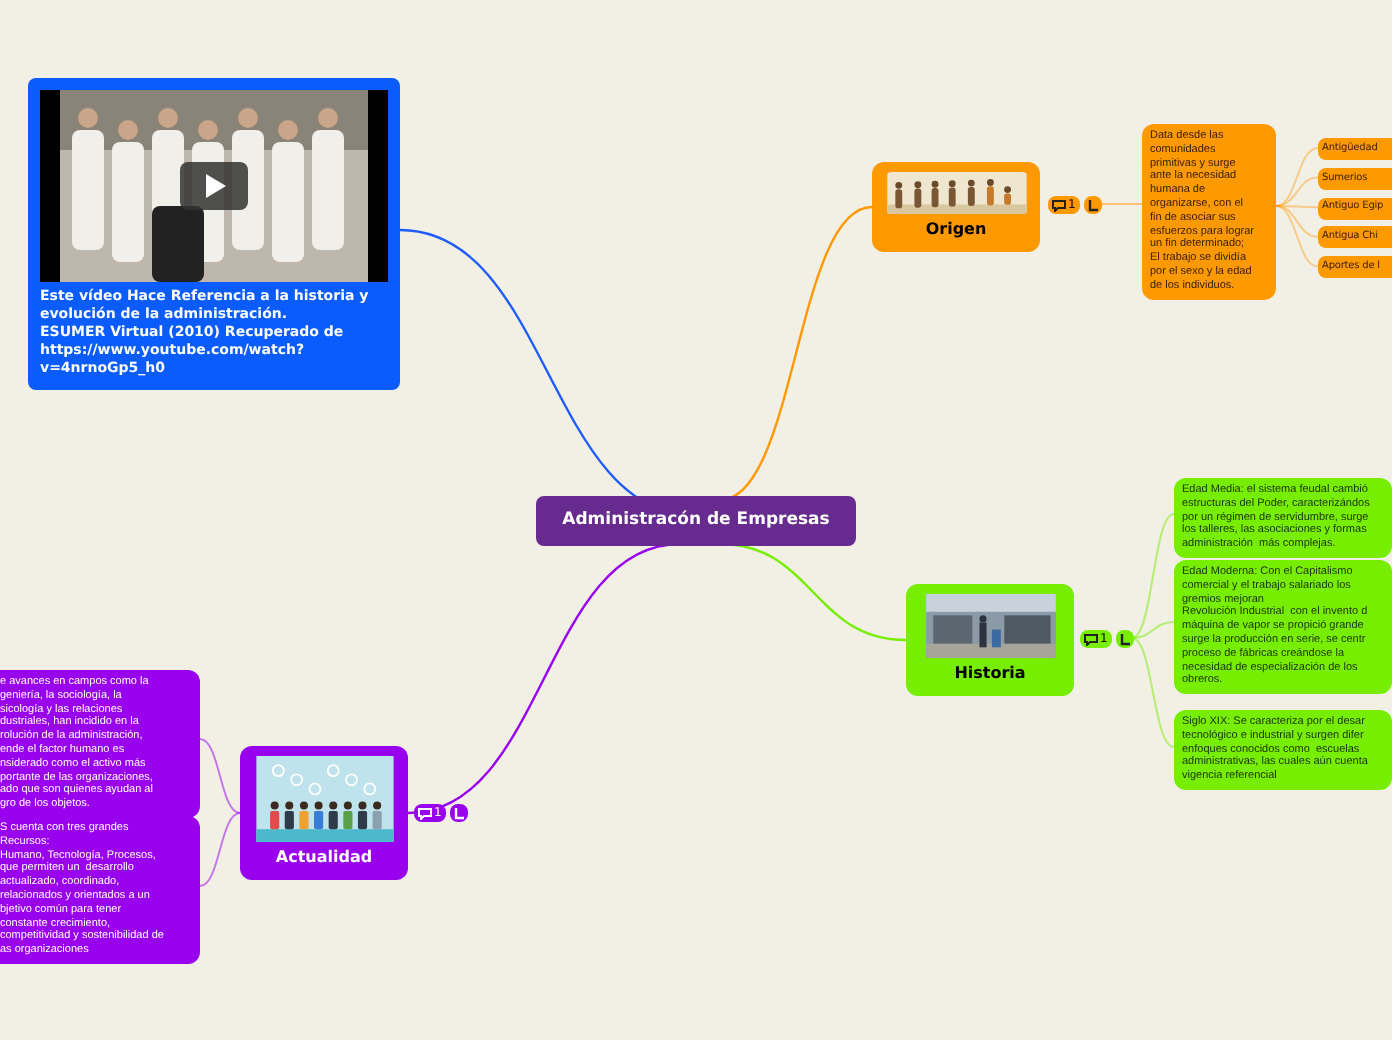 This screenshot has width=1392, height=1040. What do you see at coordinates (990, 640) in the screenshot?
I see `topic-node: Historia` at bounding box center [990, 640].